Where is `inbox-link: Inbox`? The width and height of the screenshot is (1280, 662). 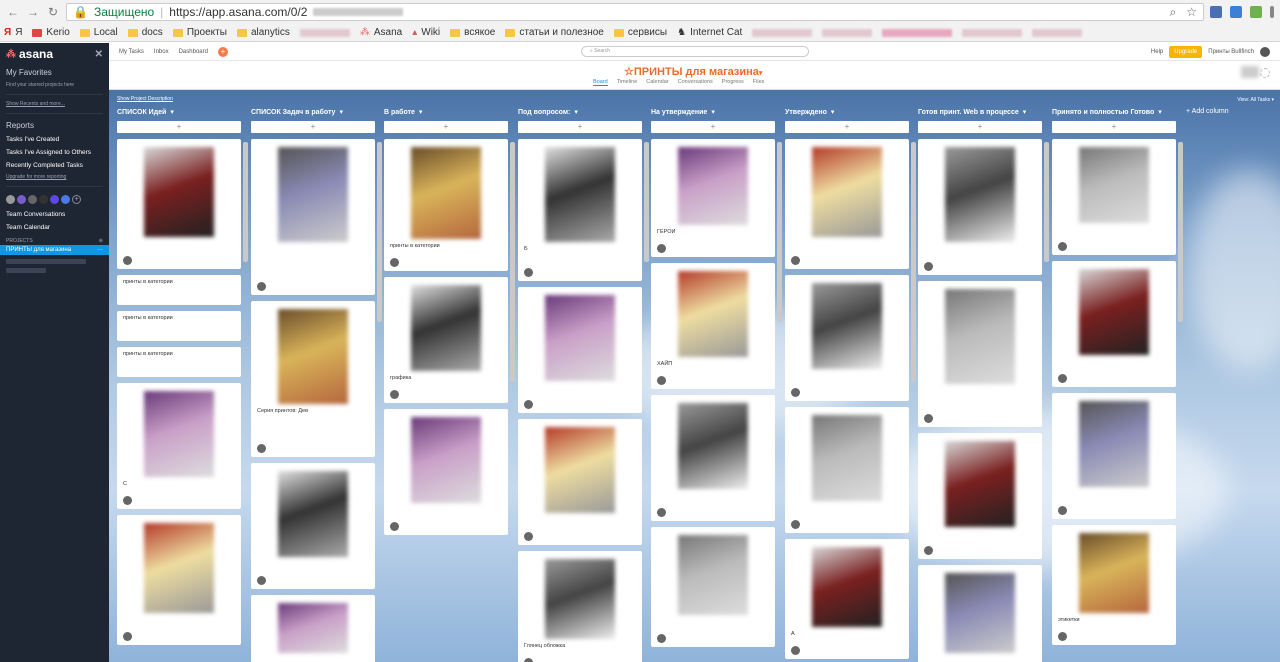
inbox-link: Inbox is located at coordinates (161, 52).